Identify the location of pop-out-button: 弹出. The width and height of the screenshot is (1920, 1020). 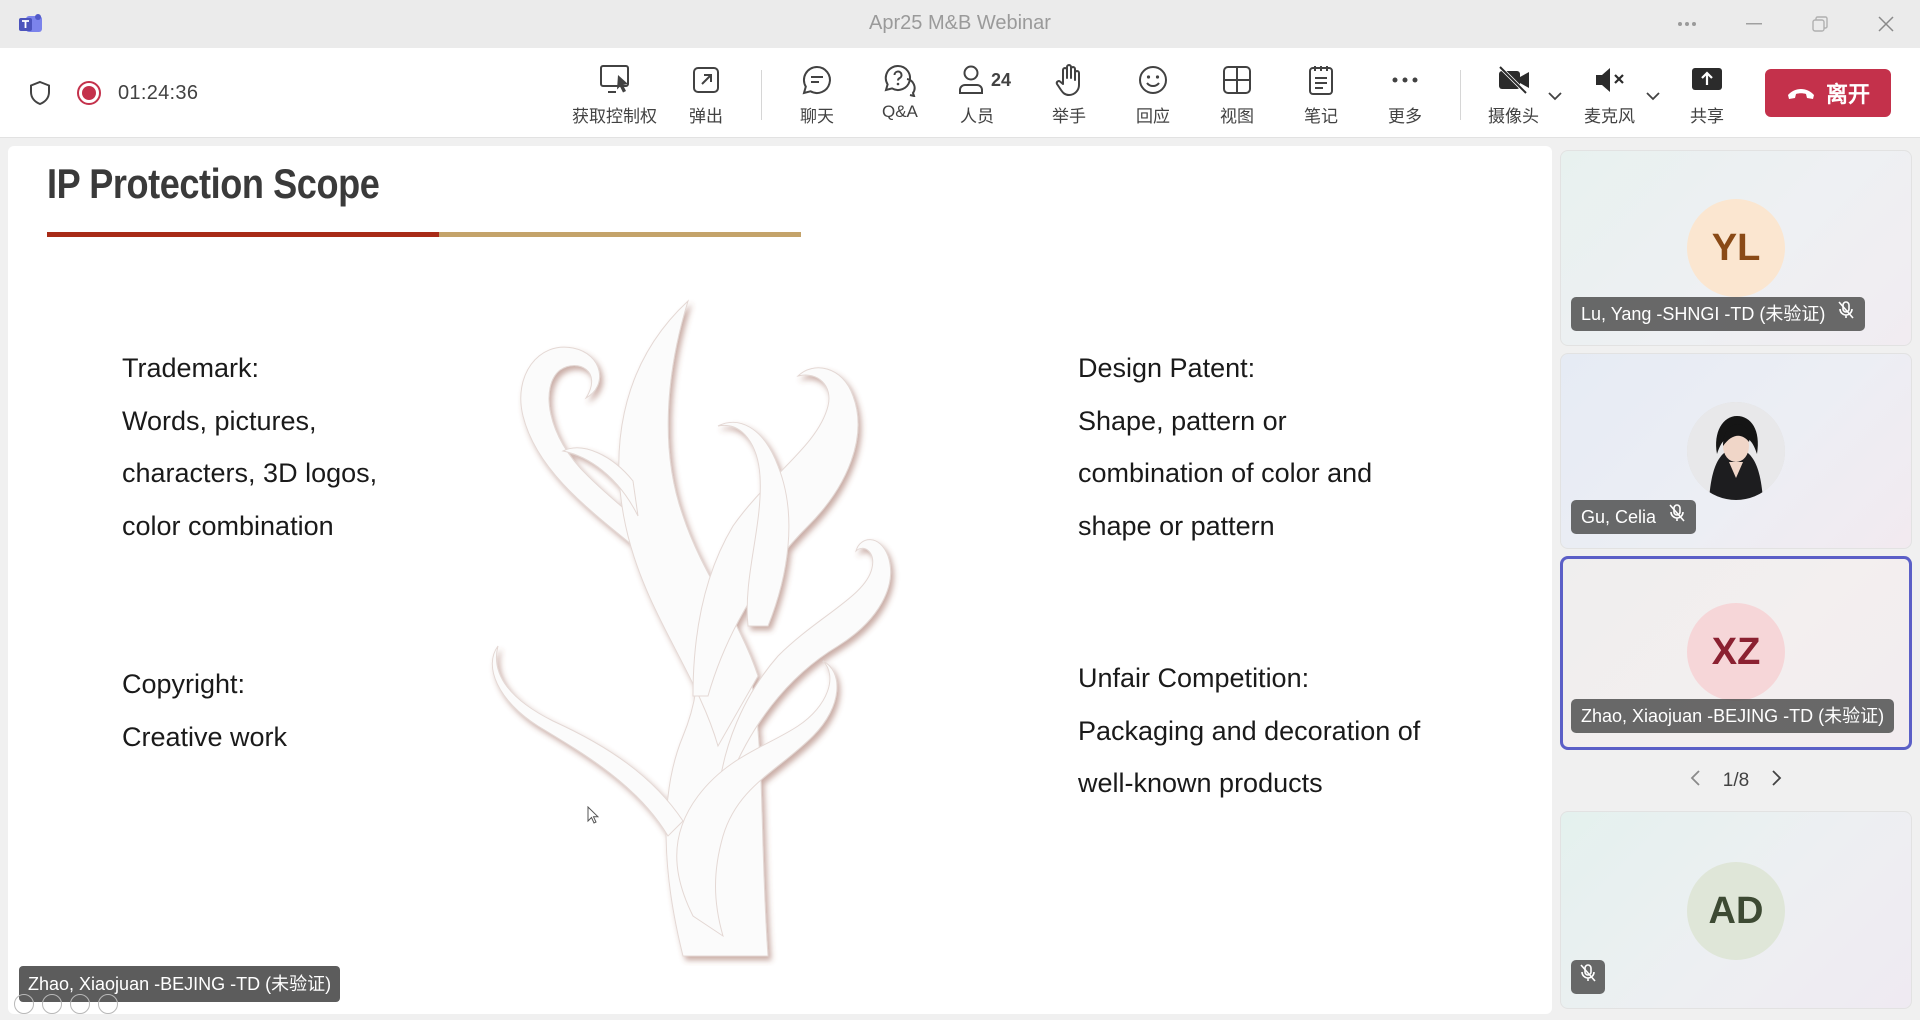
(706, 97).